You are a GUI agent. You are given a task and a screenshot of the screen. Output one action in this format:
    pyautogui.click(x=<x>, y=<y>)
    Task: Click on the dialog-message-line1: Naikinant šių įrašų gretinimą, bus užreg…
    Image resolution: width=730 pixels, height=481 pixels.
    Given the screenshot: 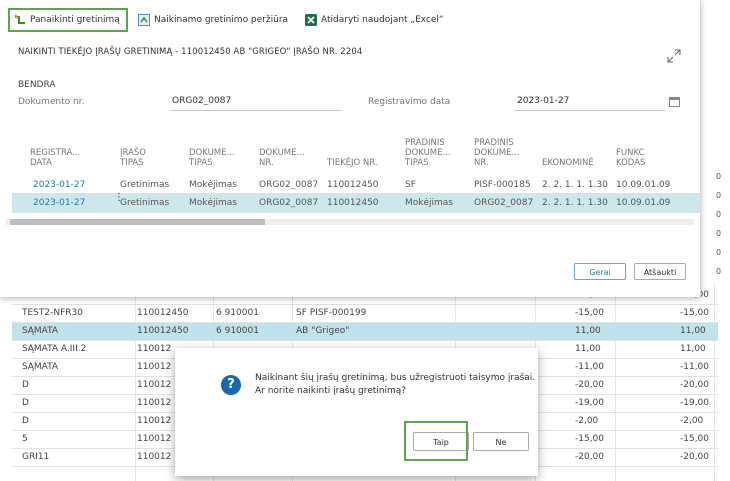 What is the action you would take?
    pyautogui.click(x=395, y=378)
    